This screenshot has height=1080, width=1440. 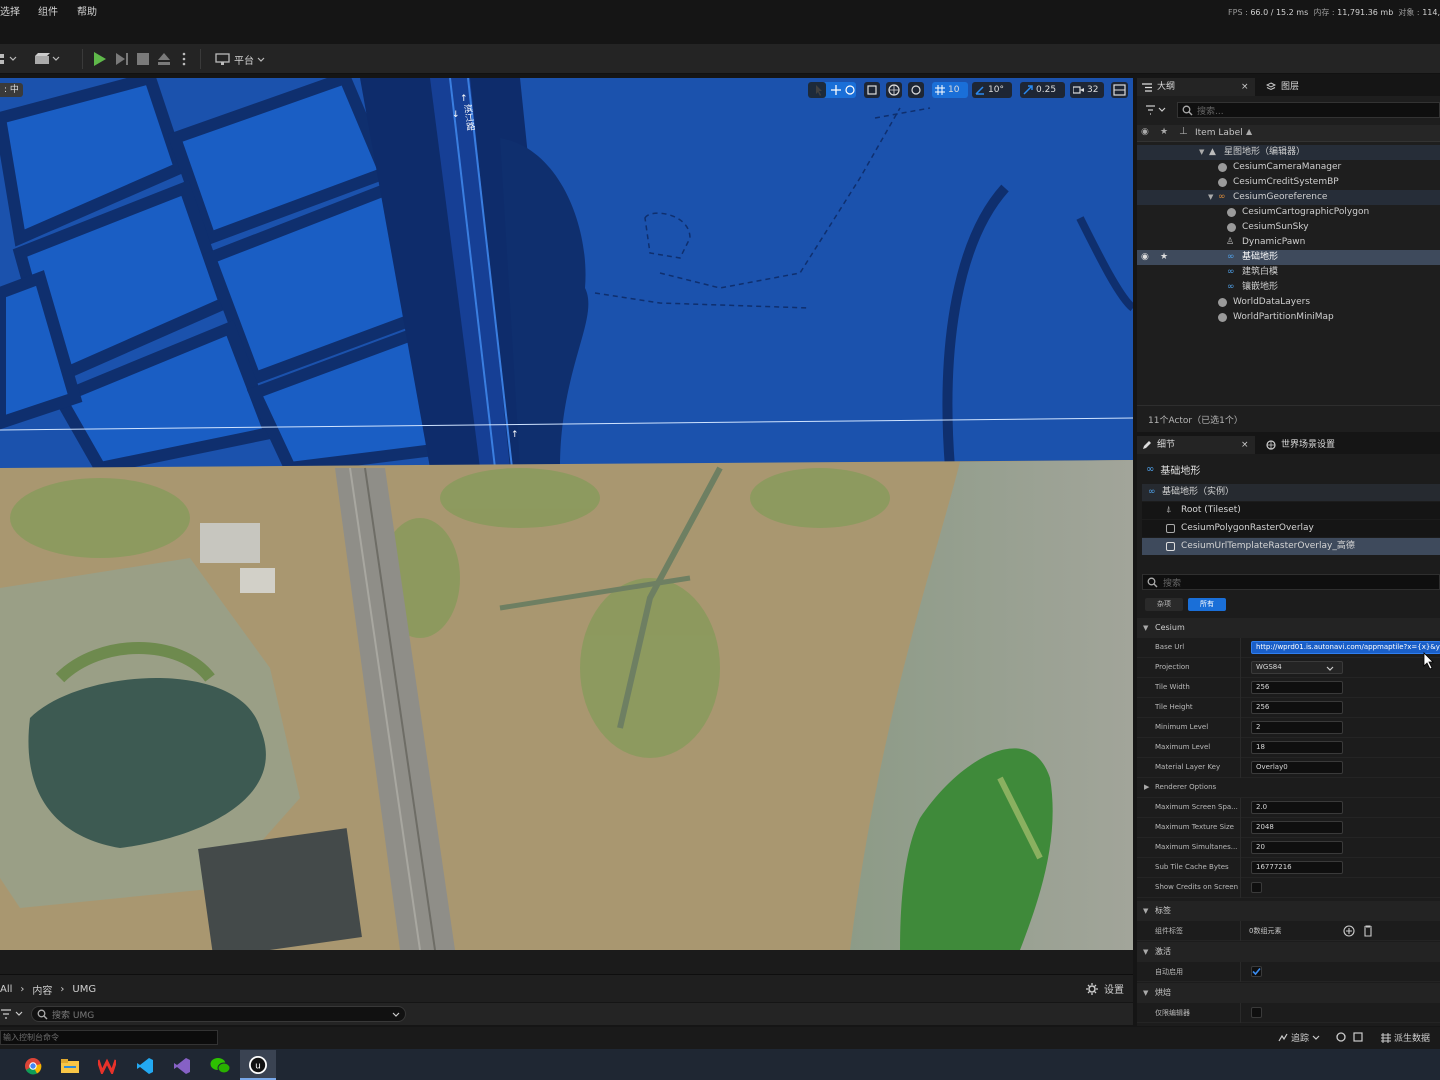 What do you see at coordinates (11, 90) in the screenshot?
I see `view-mode-pill: : 中` at bounding box center [11, 90].